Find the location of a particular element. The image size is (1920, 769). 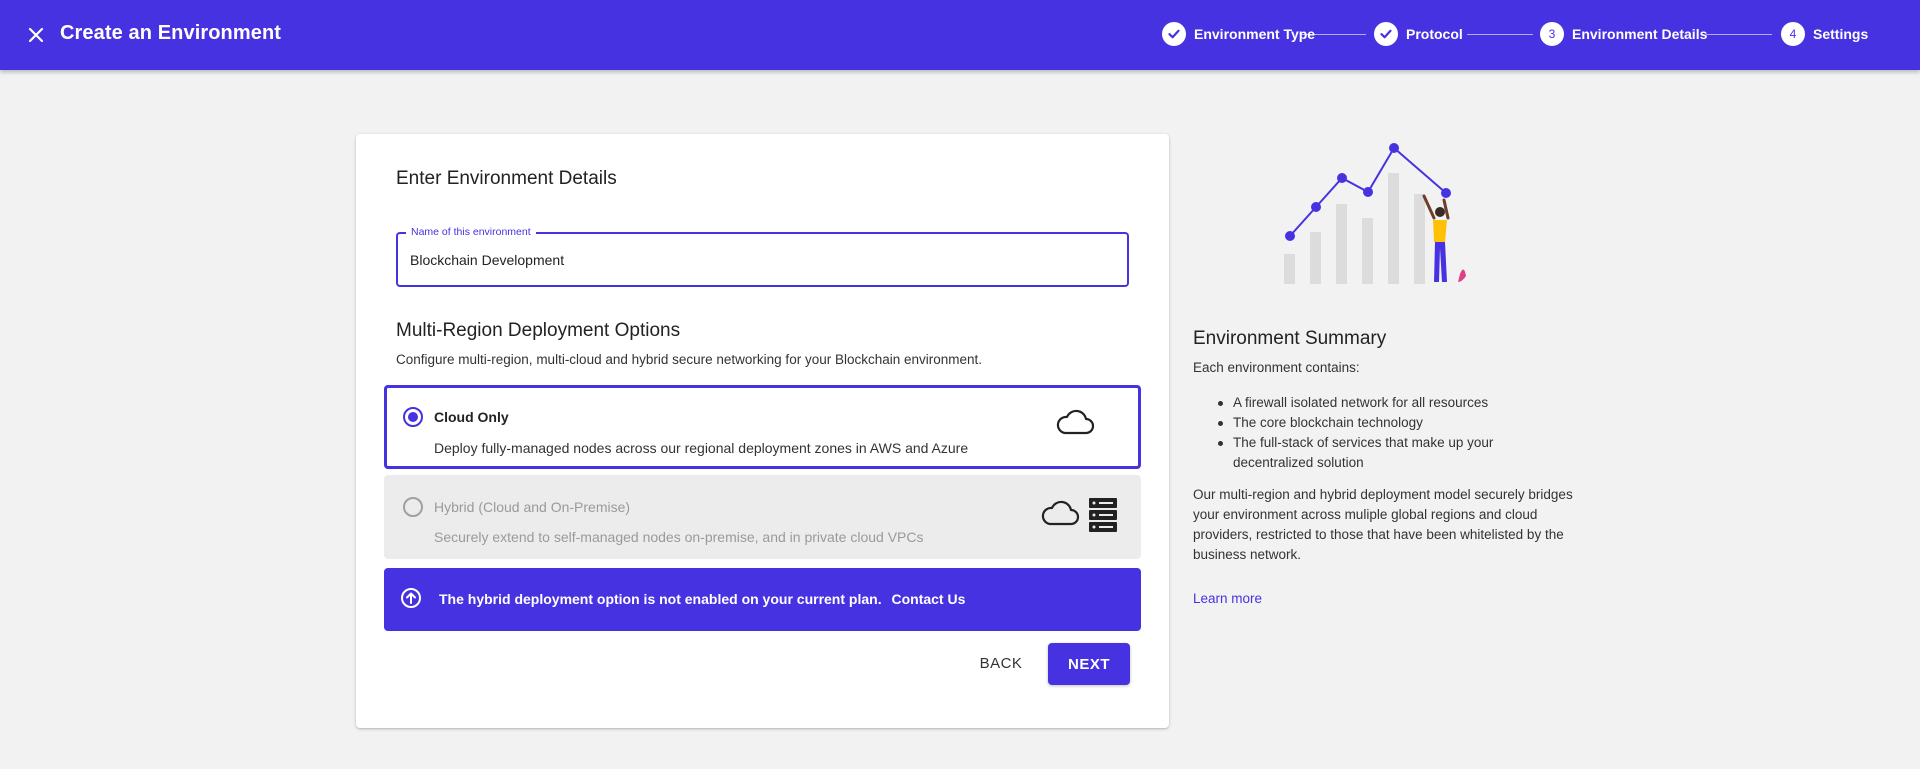

page-title: Create an Environment is located at coordinates (171, 33).